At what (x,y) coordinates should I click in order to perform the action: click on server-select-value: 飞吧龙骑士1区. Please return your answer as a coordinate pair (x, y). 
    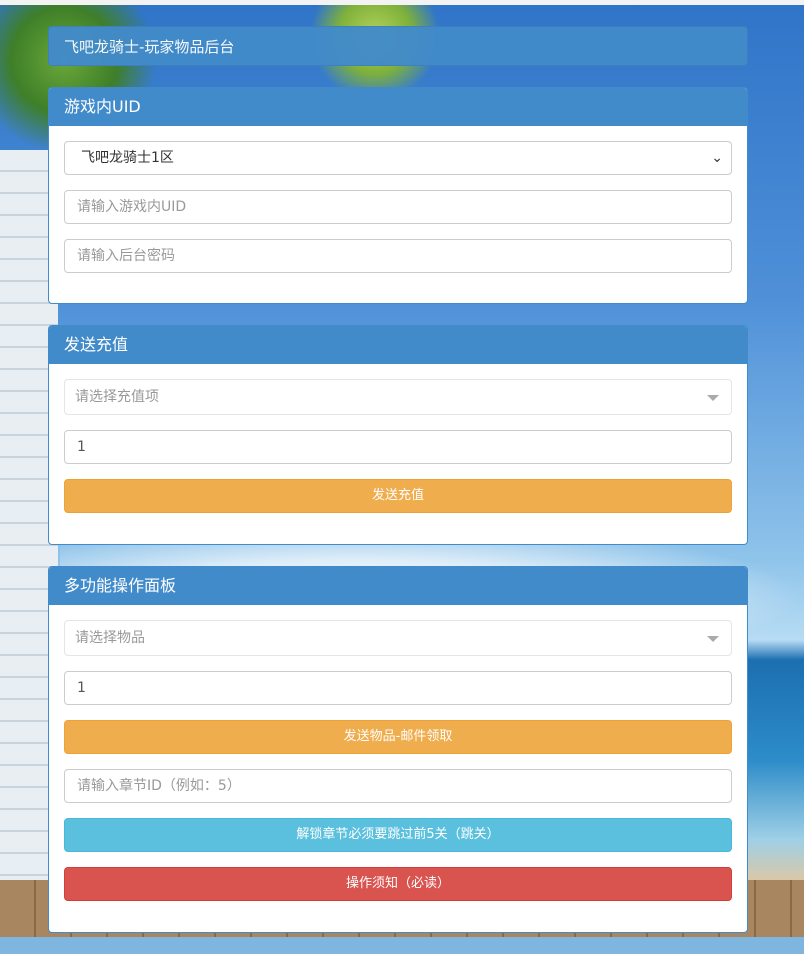
    Looking at the image, I should click on (127, 158).